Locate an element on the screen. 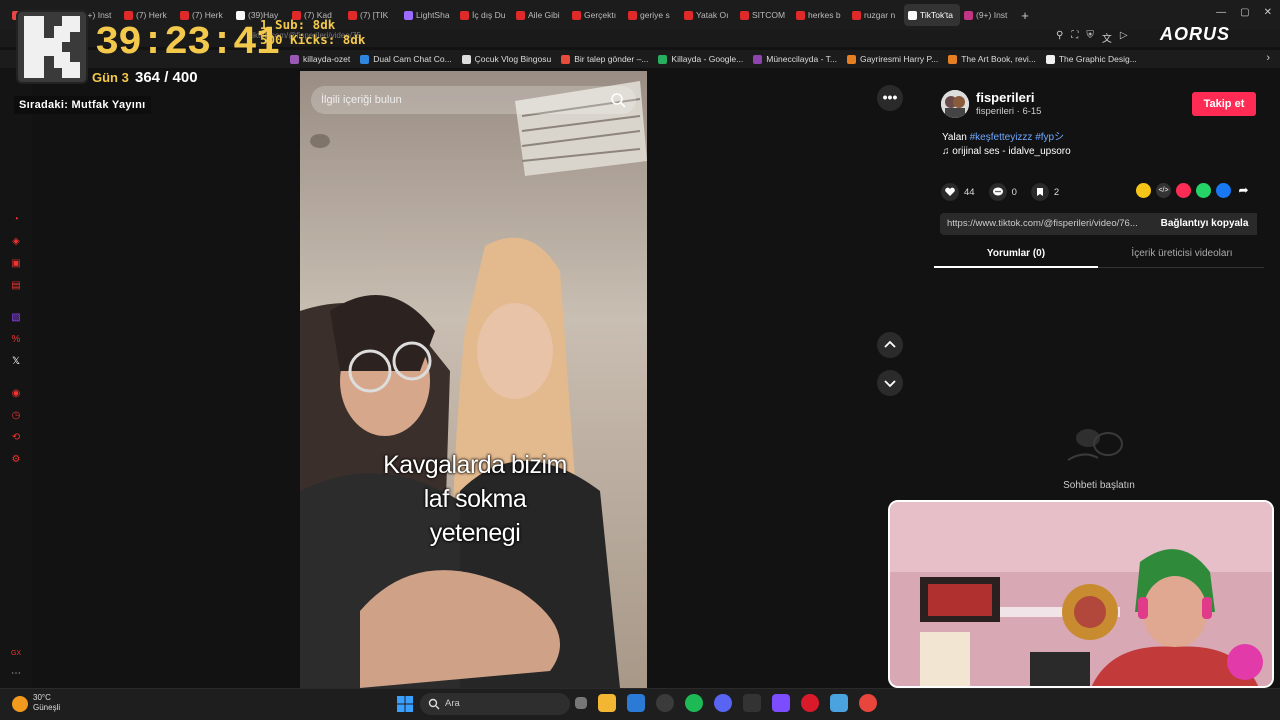 The width and height of the screenshot is (1280, 720). repost-icon is located at coordinates (1143, 190).